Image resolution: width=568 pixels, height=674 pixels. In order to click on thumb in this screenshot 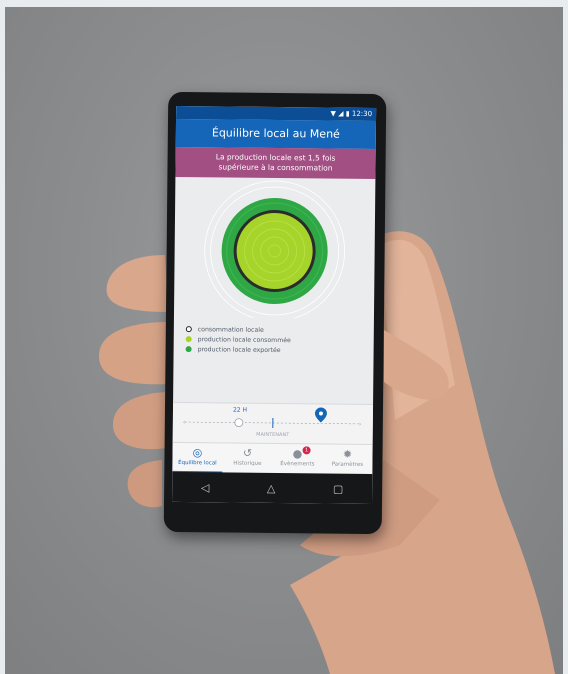, I will do `click(416, 365)`.